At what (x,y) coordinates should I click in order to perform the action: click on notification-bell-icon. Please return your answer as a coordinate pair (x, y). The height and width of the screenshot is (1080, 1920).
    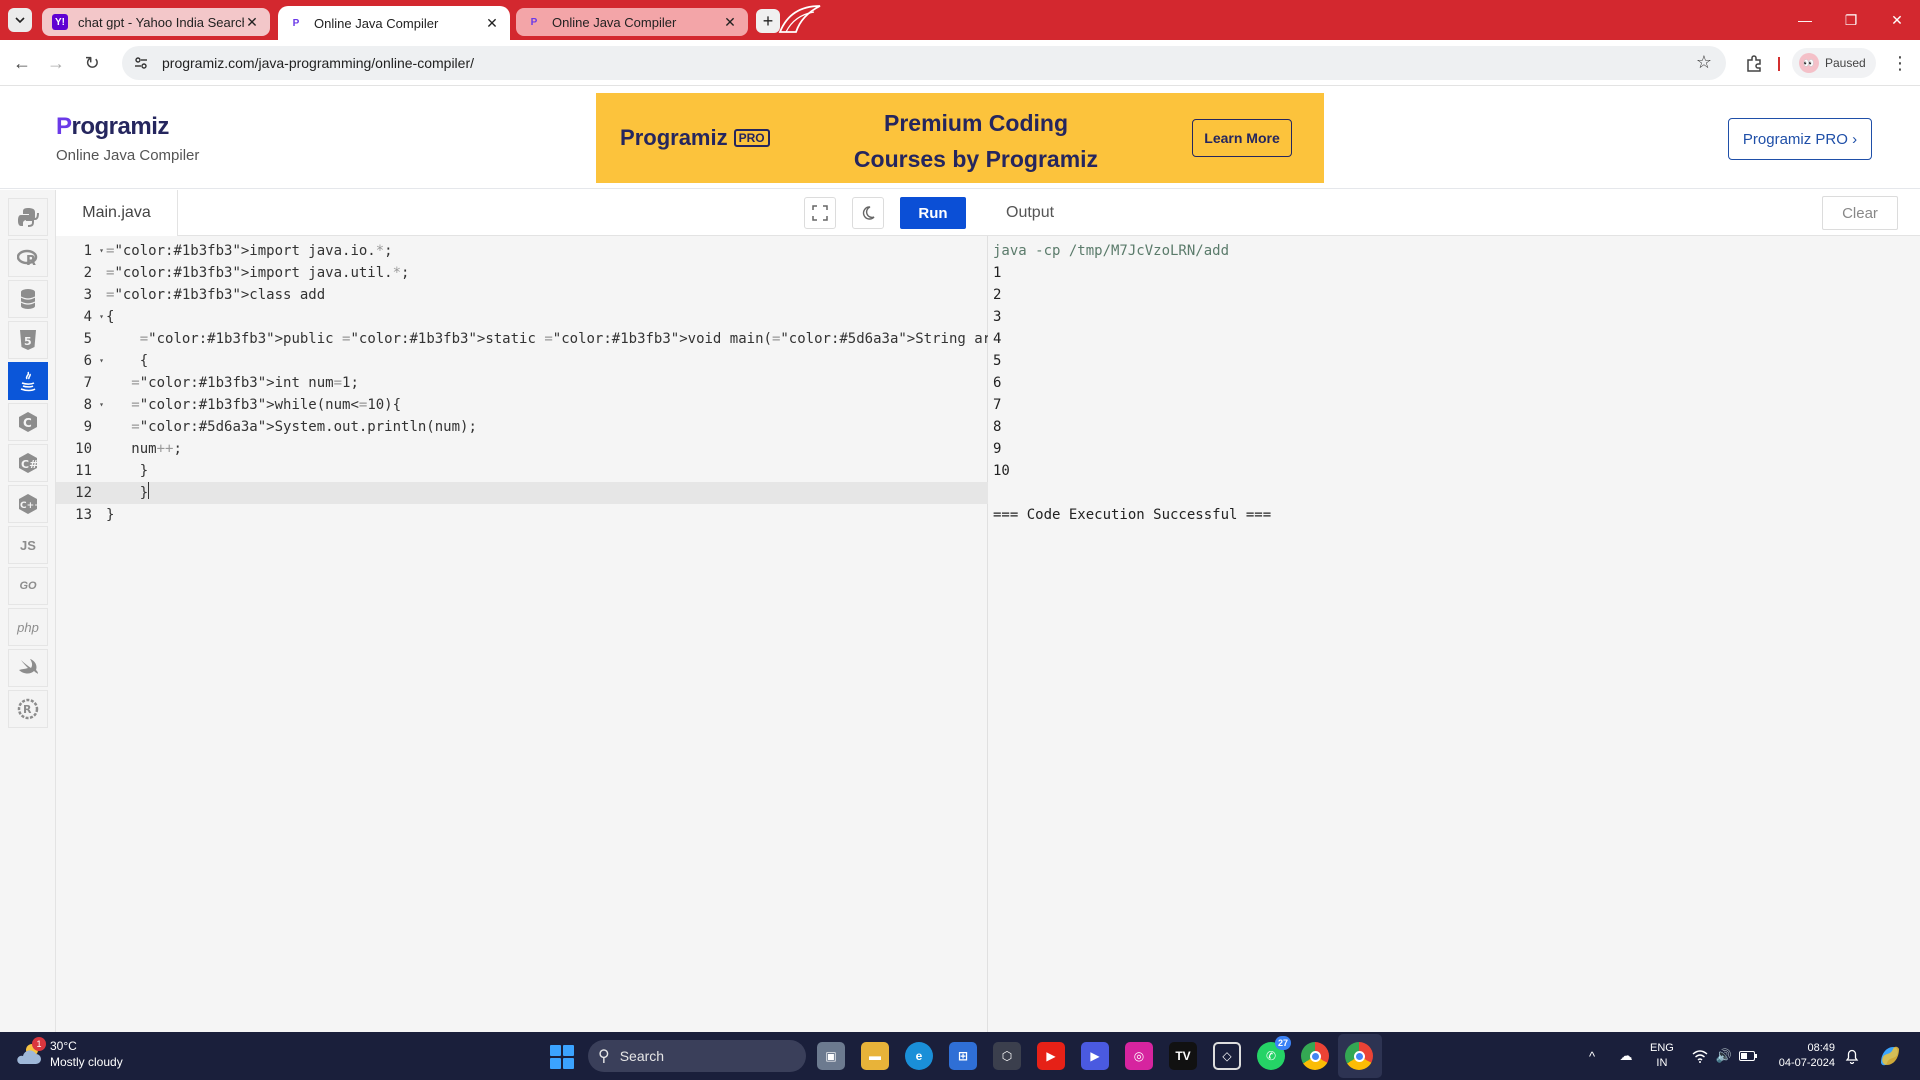
    Looking at the image, I should click on (1852, 1056).